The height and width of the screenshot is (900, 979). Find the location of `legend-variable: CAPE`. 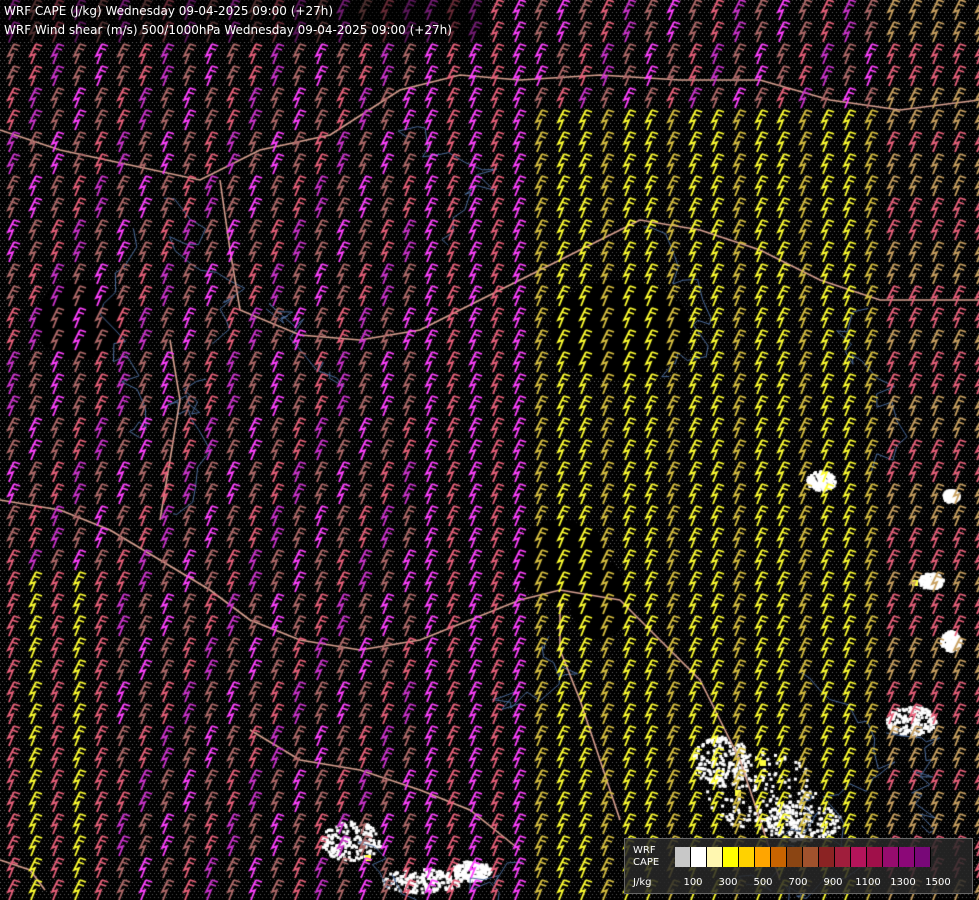

legend-variable: CAPE is located at coordinates (646, 862).